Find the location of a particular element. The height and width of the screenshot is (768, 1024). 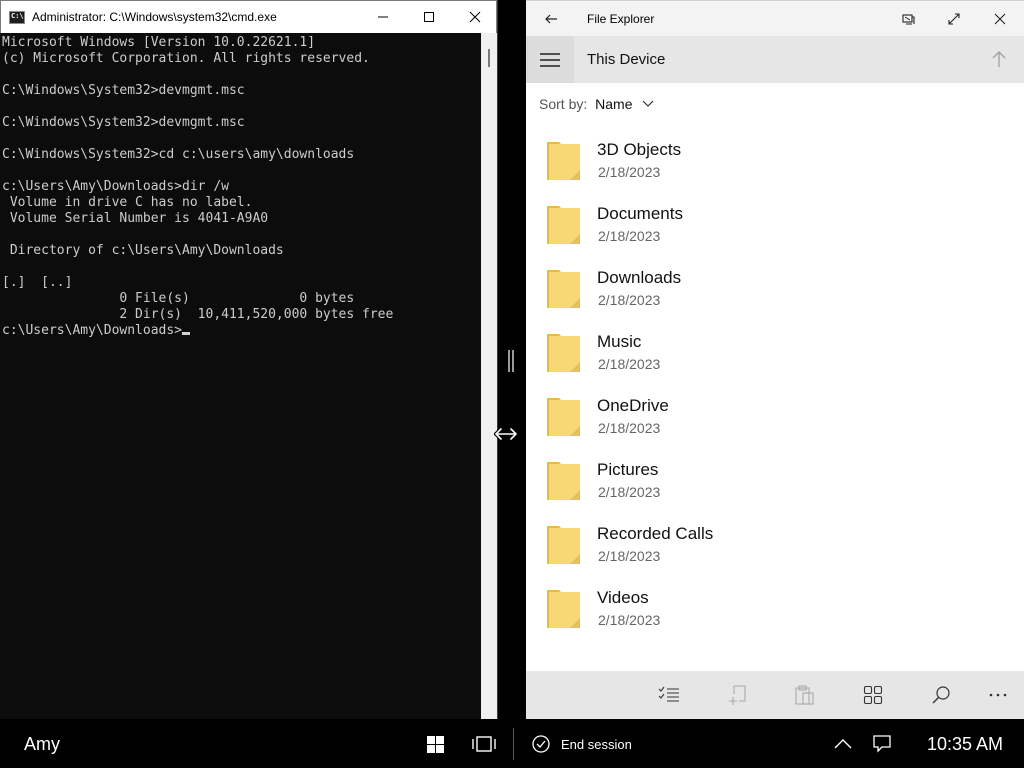

splitter-grip is located at coordinates (511, 361).